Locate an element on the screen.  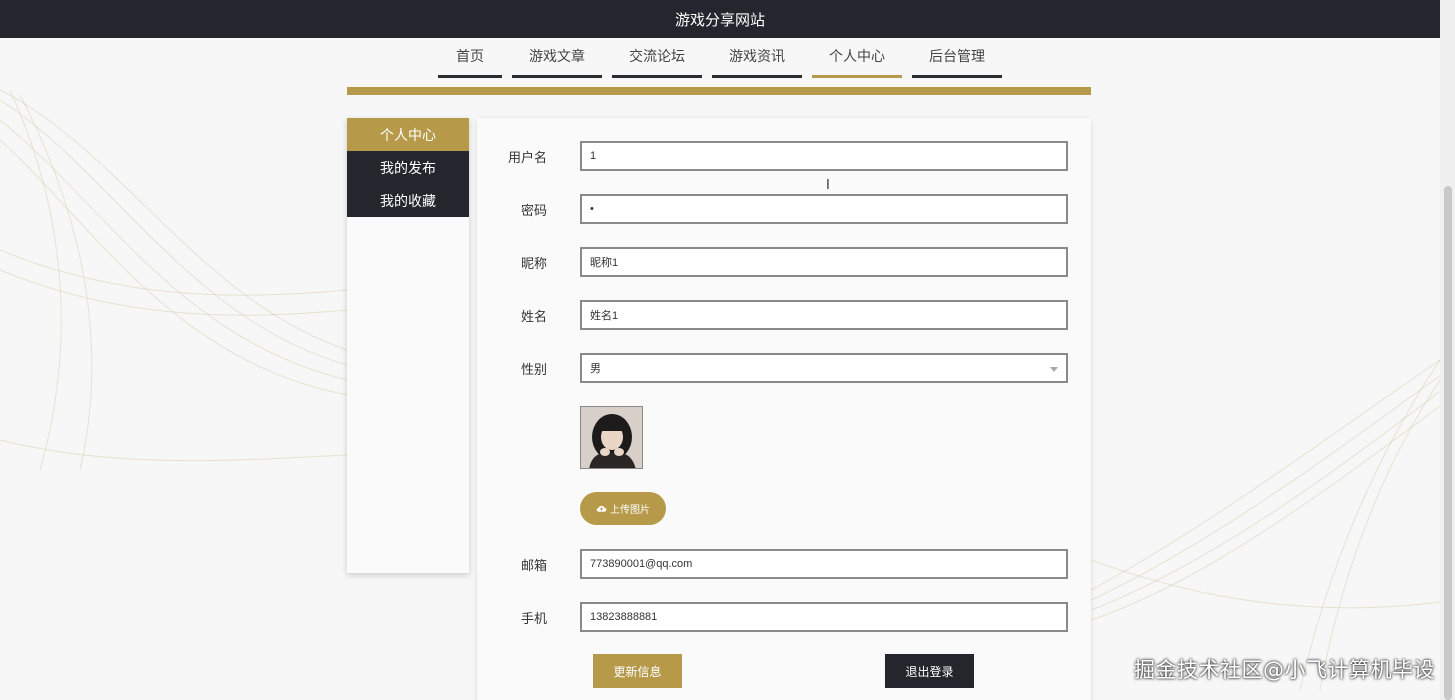
chevron-down-icon is located at coordinates (1054, 369).